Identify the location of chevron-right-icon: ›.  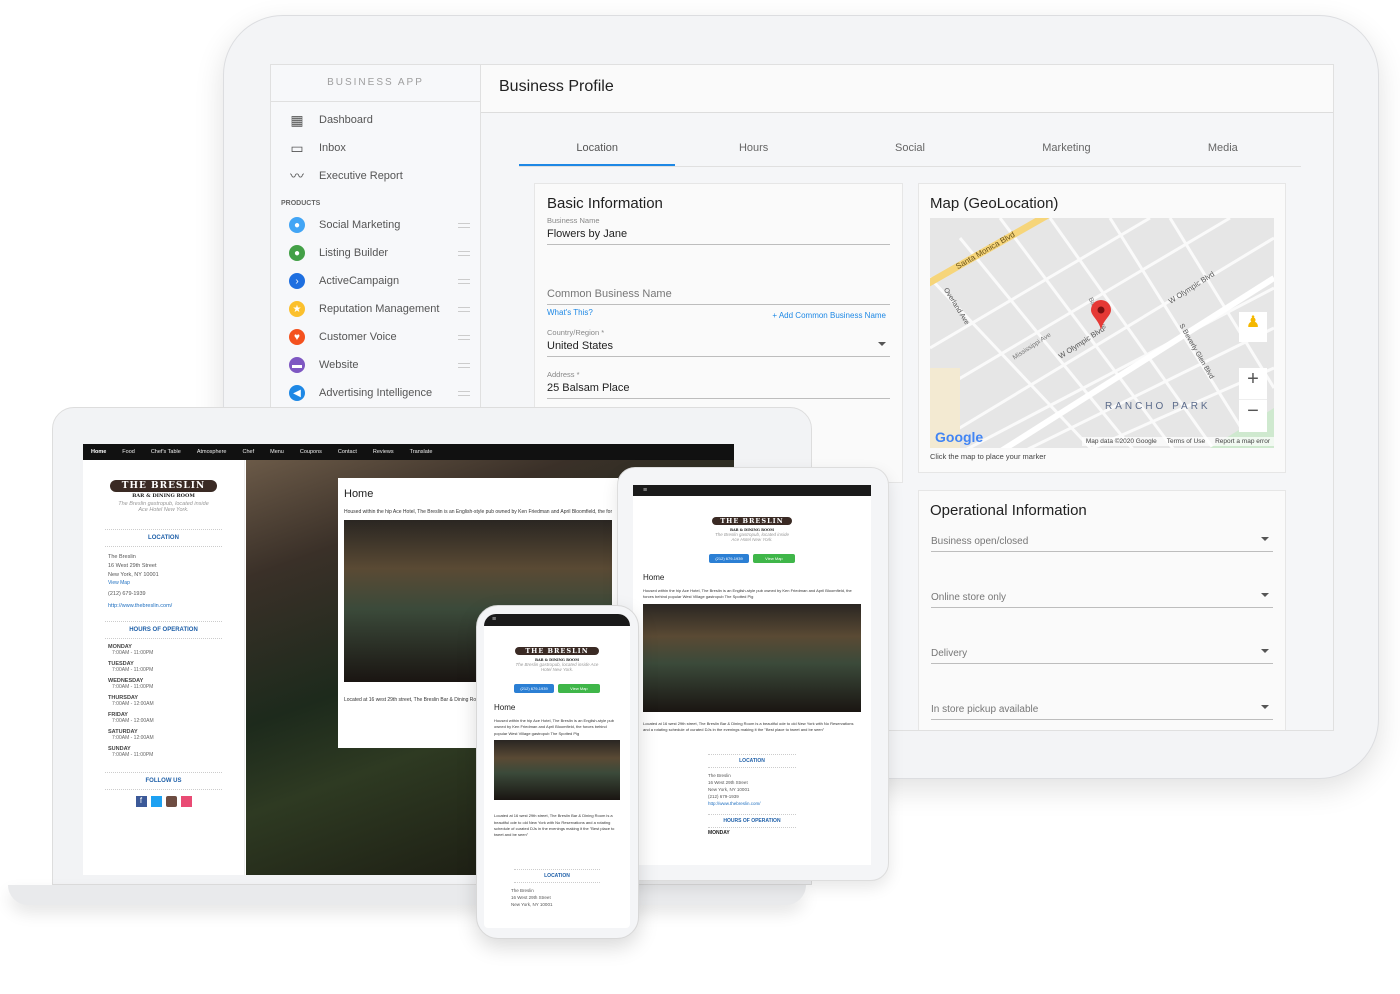
(297, 281).